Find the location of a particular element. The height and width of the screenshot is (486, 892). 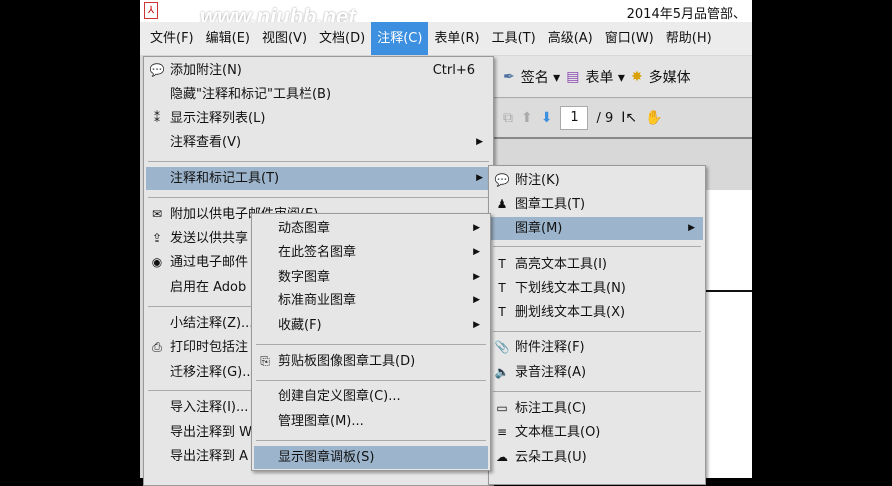

menu-7: 高级(A) is located at coordinates (570, 38).